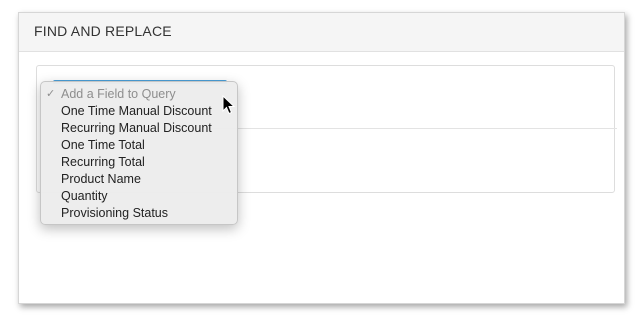 The width and height of the screenshot is (642, 327). I want to click on dropdown-option-provisioning-status: Provisioning Status, so click(139, 213).